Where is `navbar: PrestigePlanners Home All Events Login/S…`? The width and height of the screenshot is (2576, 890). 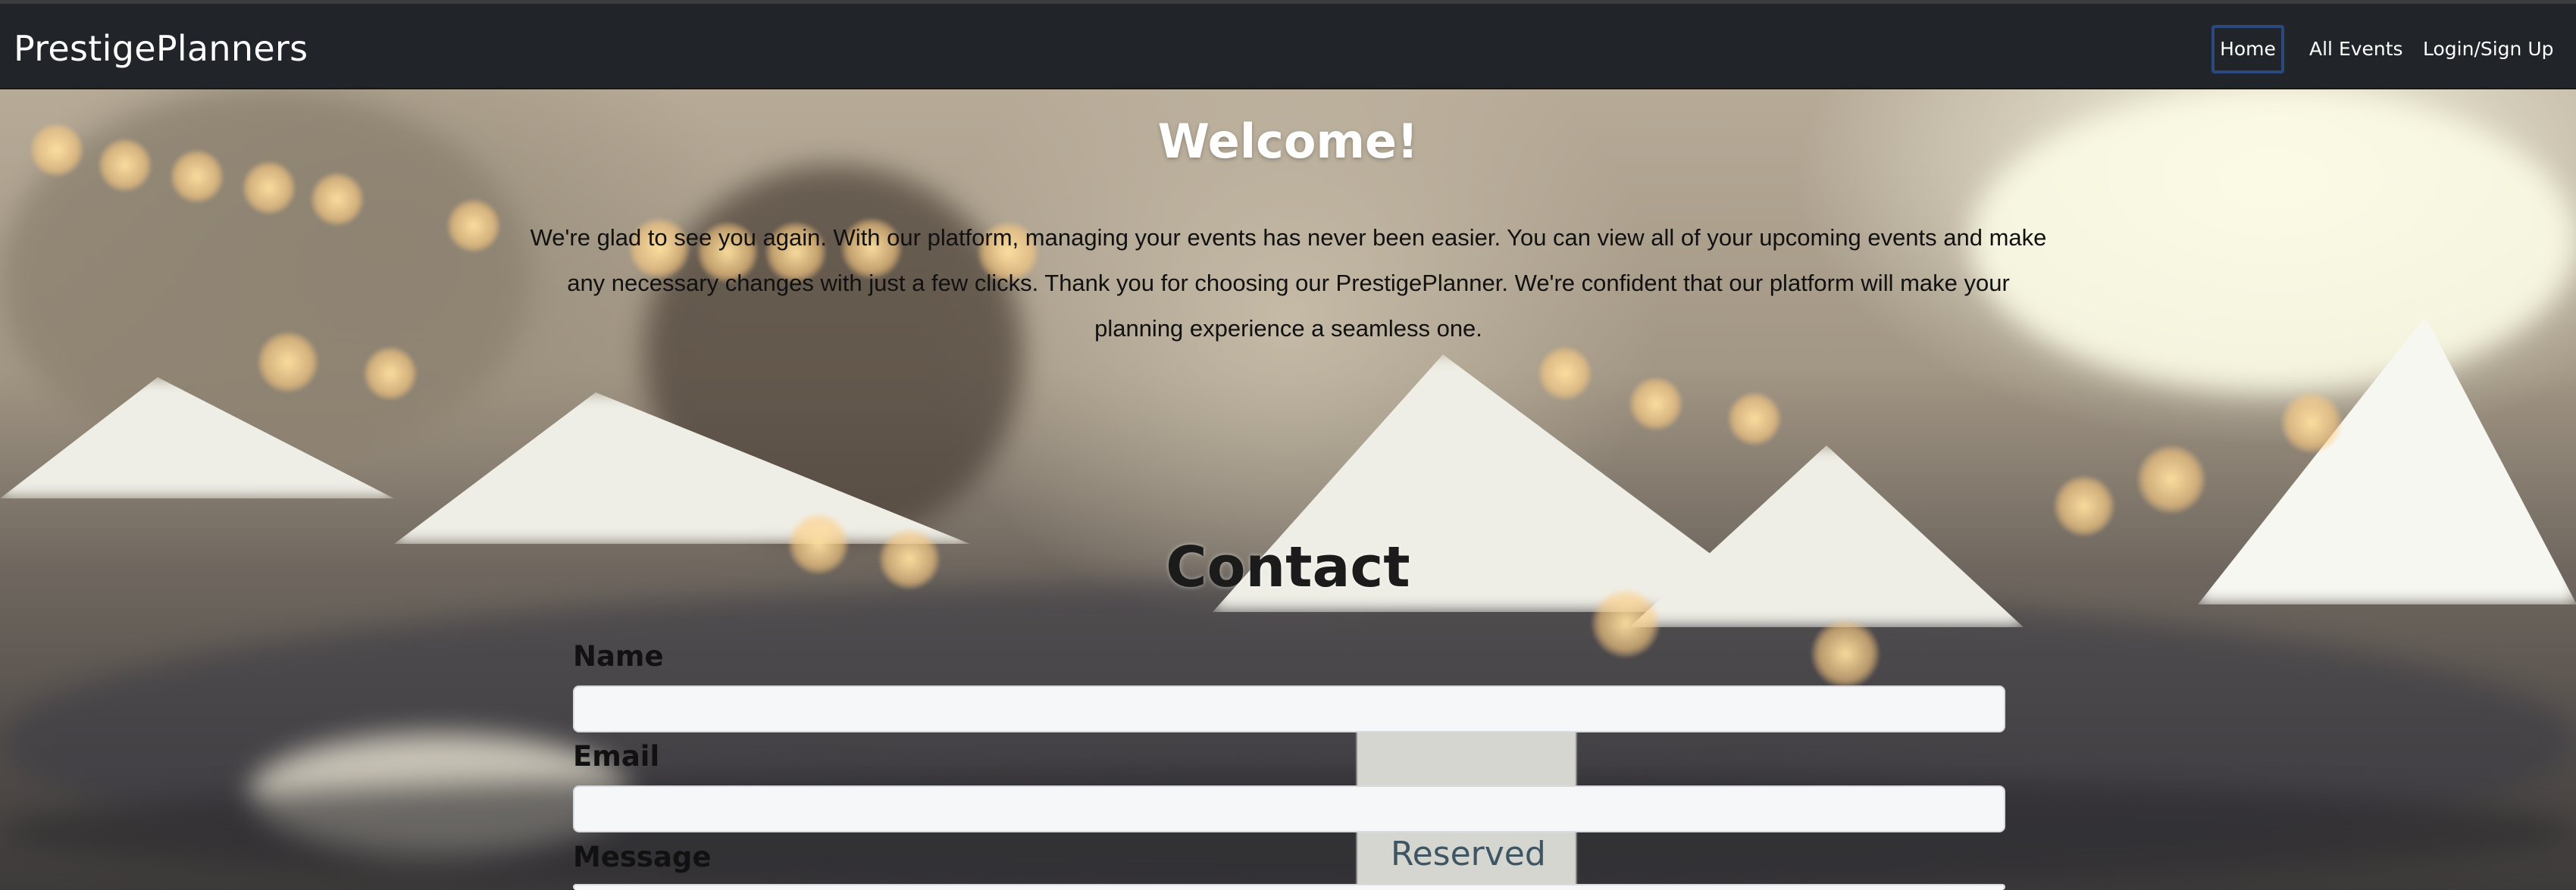
navbar: PrestigePlanners Home All Events Login/S… is located at coordinates (1288, 46).